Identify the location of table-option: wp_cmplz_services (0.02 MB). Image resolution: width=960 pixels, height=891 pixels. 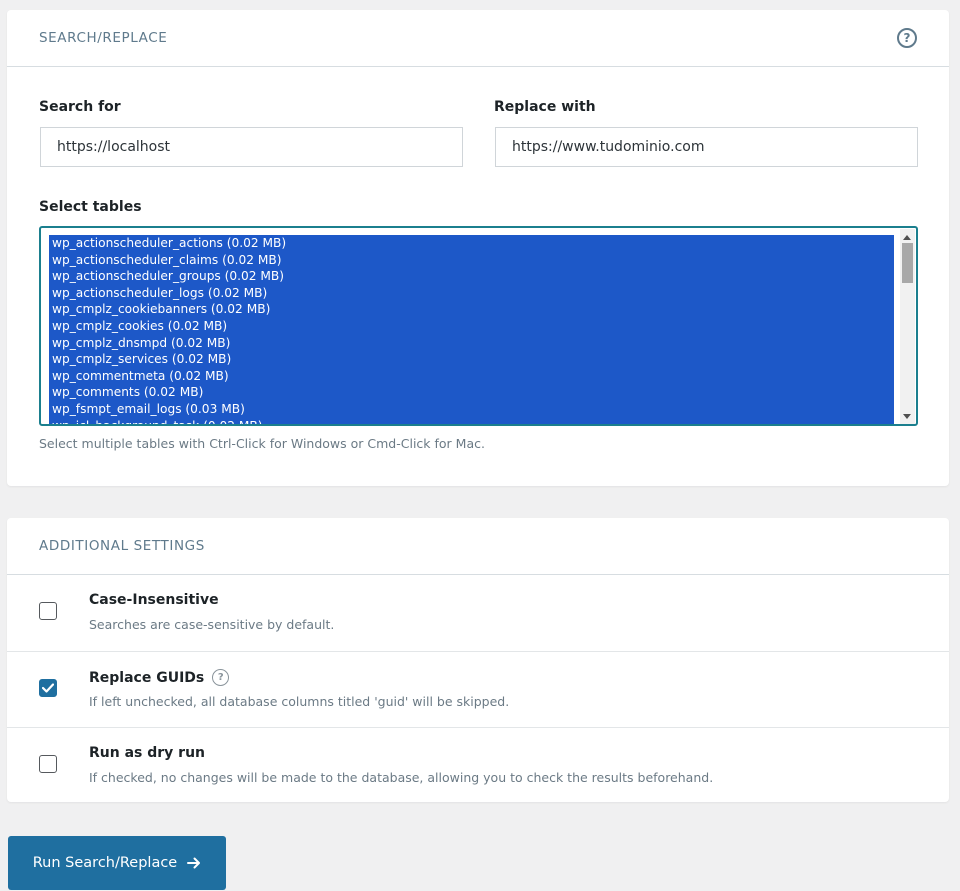
(471, 359).